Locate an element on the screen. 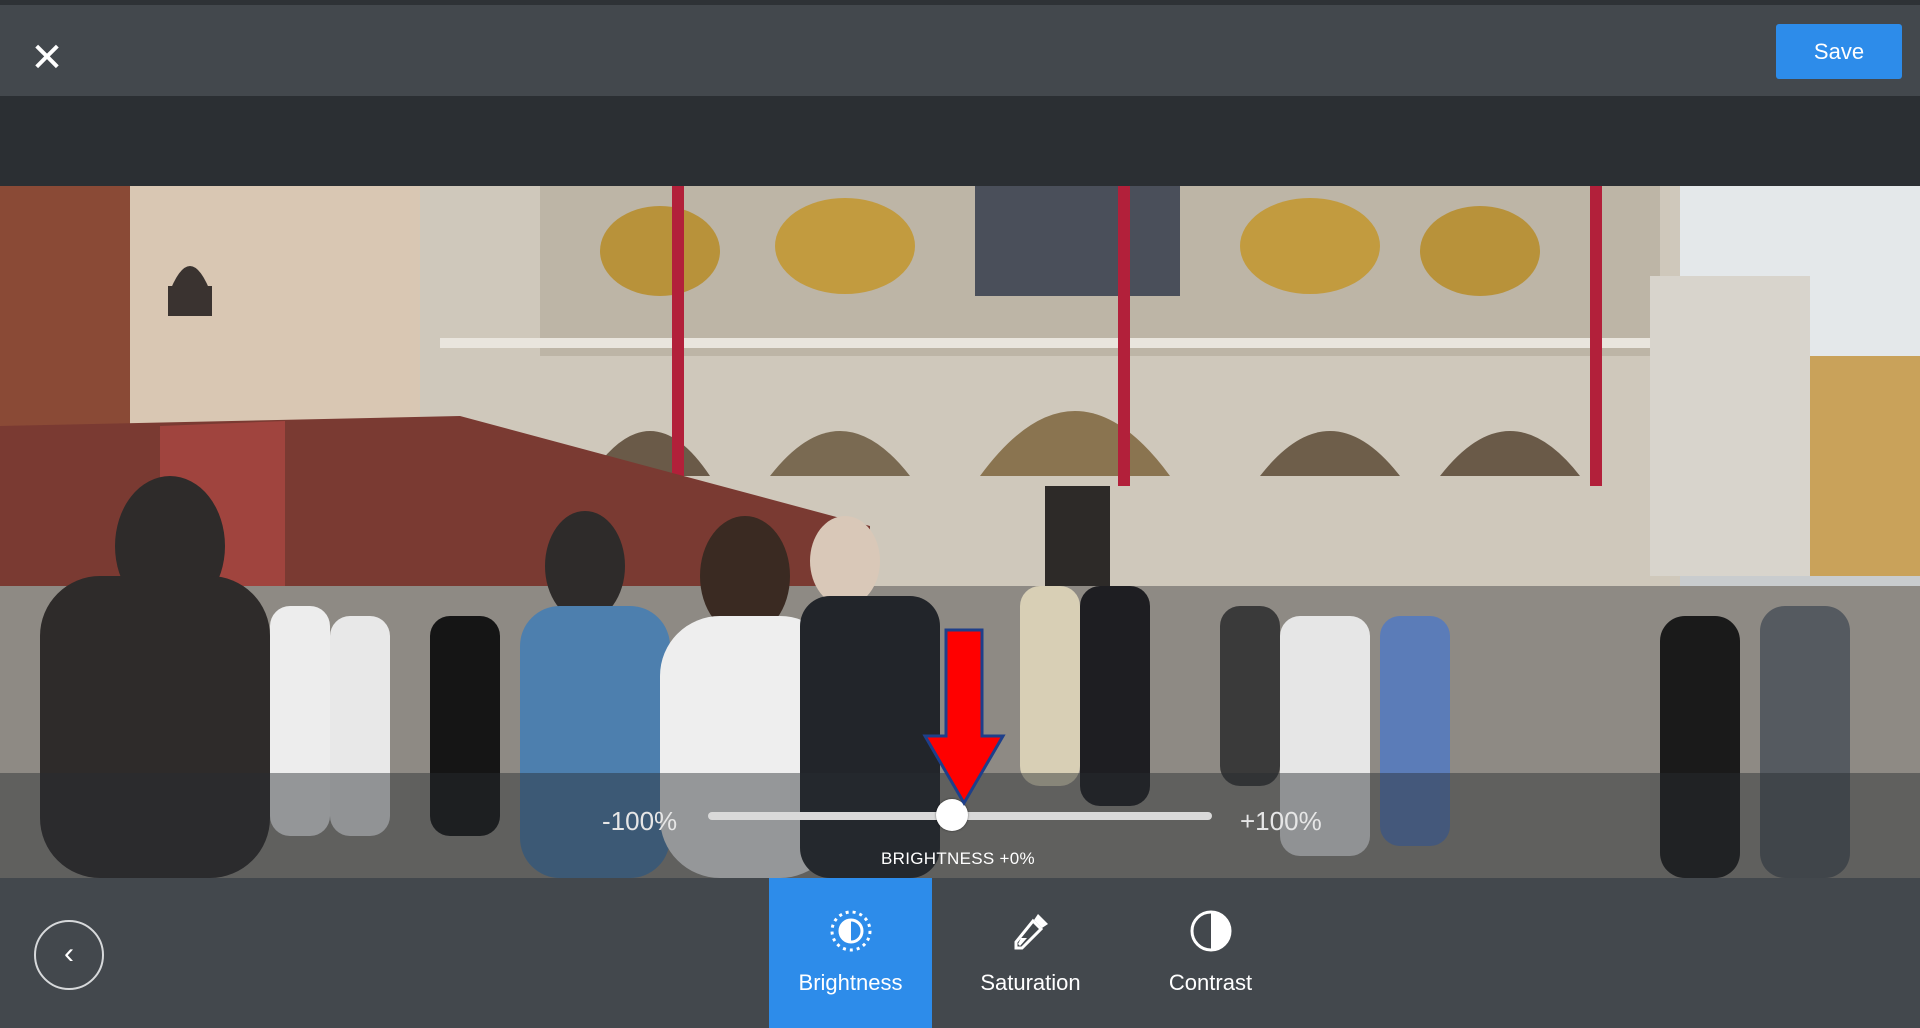  tool-label: Saturation is located at coordinates (1030, 982).